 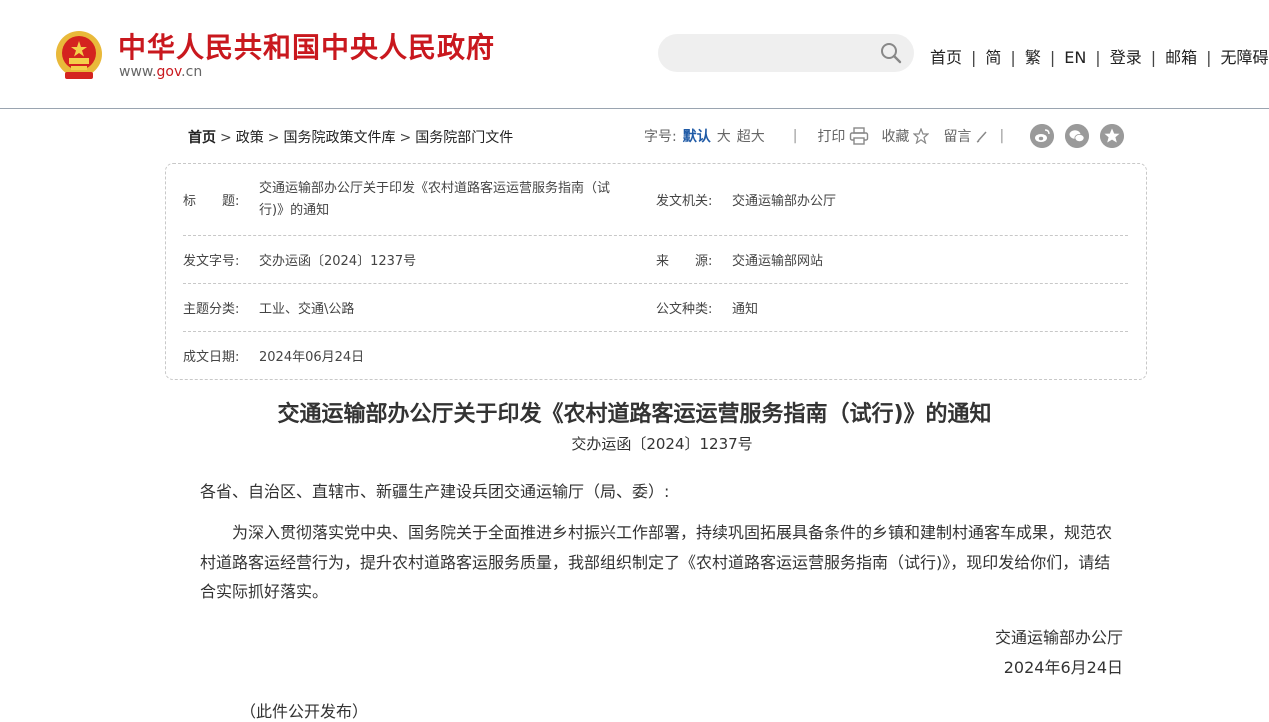 I want to click on site-url-highlight: gov, so click(x=169, y=72).